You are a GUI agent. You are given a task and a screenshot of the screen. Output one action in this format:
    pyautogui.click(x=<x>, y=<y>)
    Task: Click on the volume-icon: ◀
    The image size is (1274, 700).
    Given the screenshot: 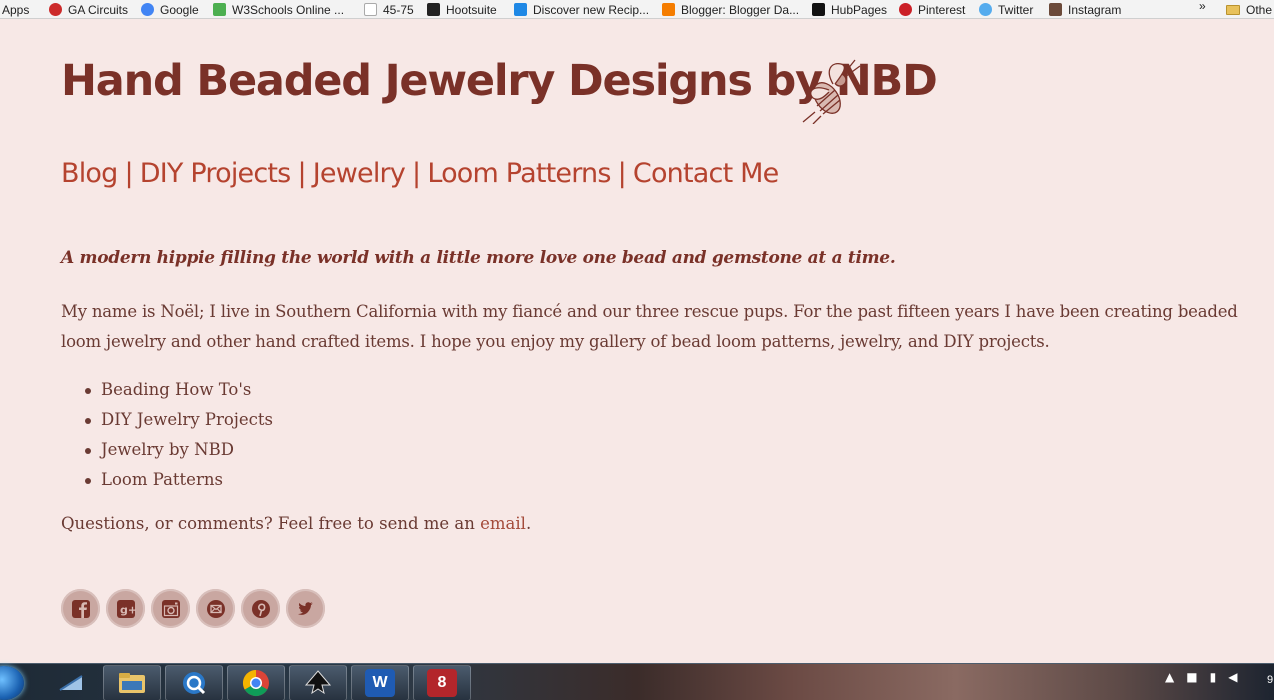 What is the action you would take?
    pyautogui.click(x=1232, y=677)
    